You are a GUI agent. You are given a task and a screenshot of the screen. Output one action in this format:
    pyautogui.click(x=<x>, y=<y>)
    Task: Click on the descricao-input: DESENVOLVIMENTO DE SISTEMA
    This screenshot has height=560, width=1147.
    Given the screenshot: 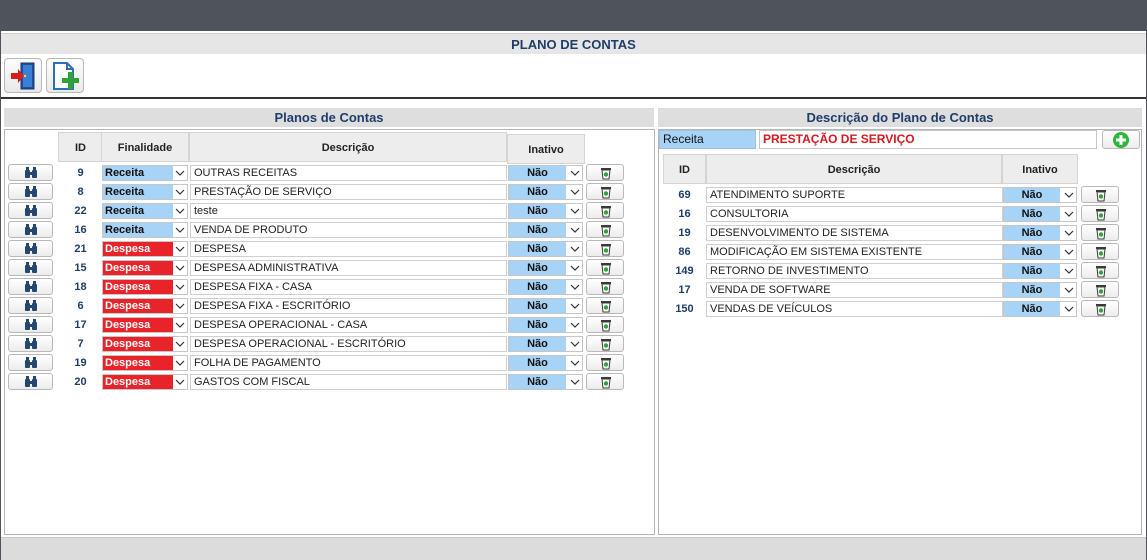 What is the action you would take?
    pyautogui.click(x=854, y=233)
    